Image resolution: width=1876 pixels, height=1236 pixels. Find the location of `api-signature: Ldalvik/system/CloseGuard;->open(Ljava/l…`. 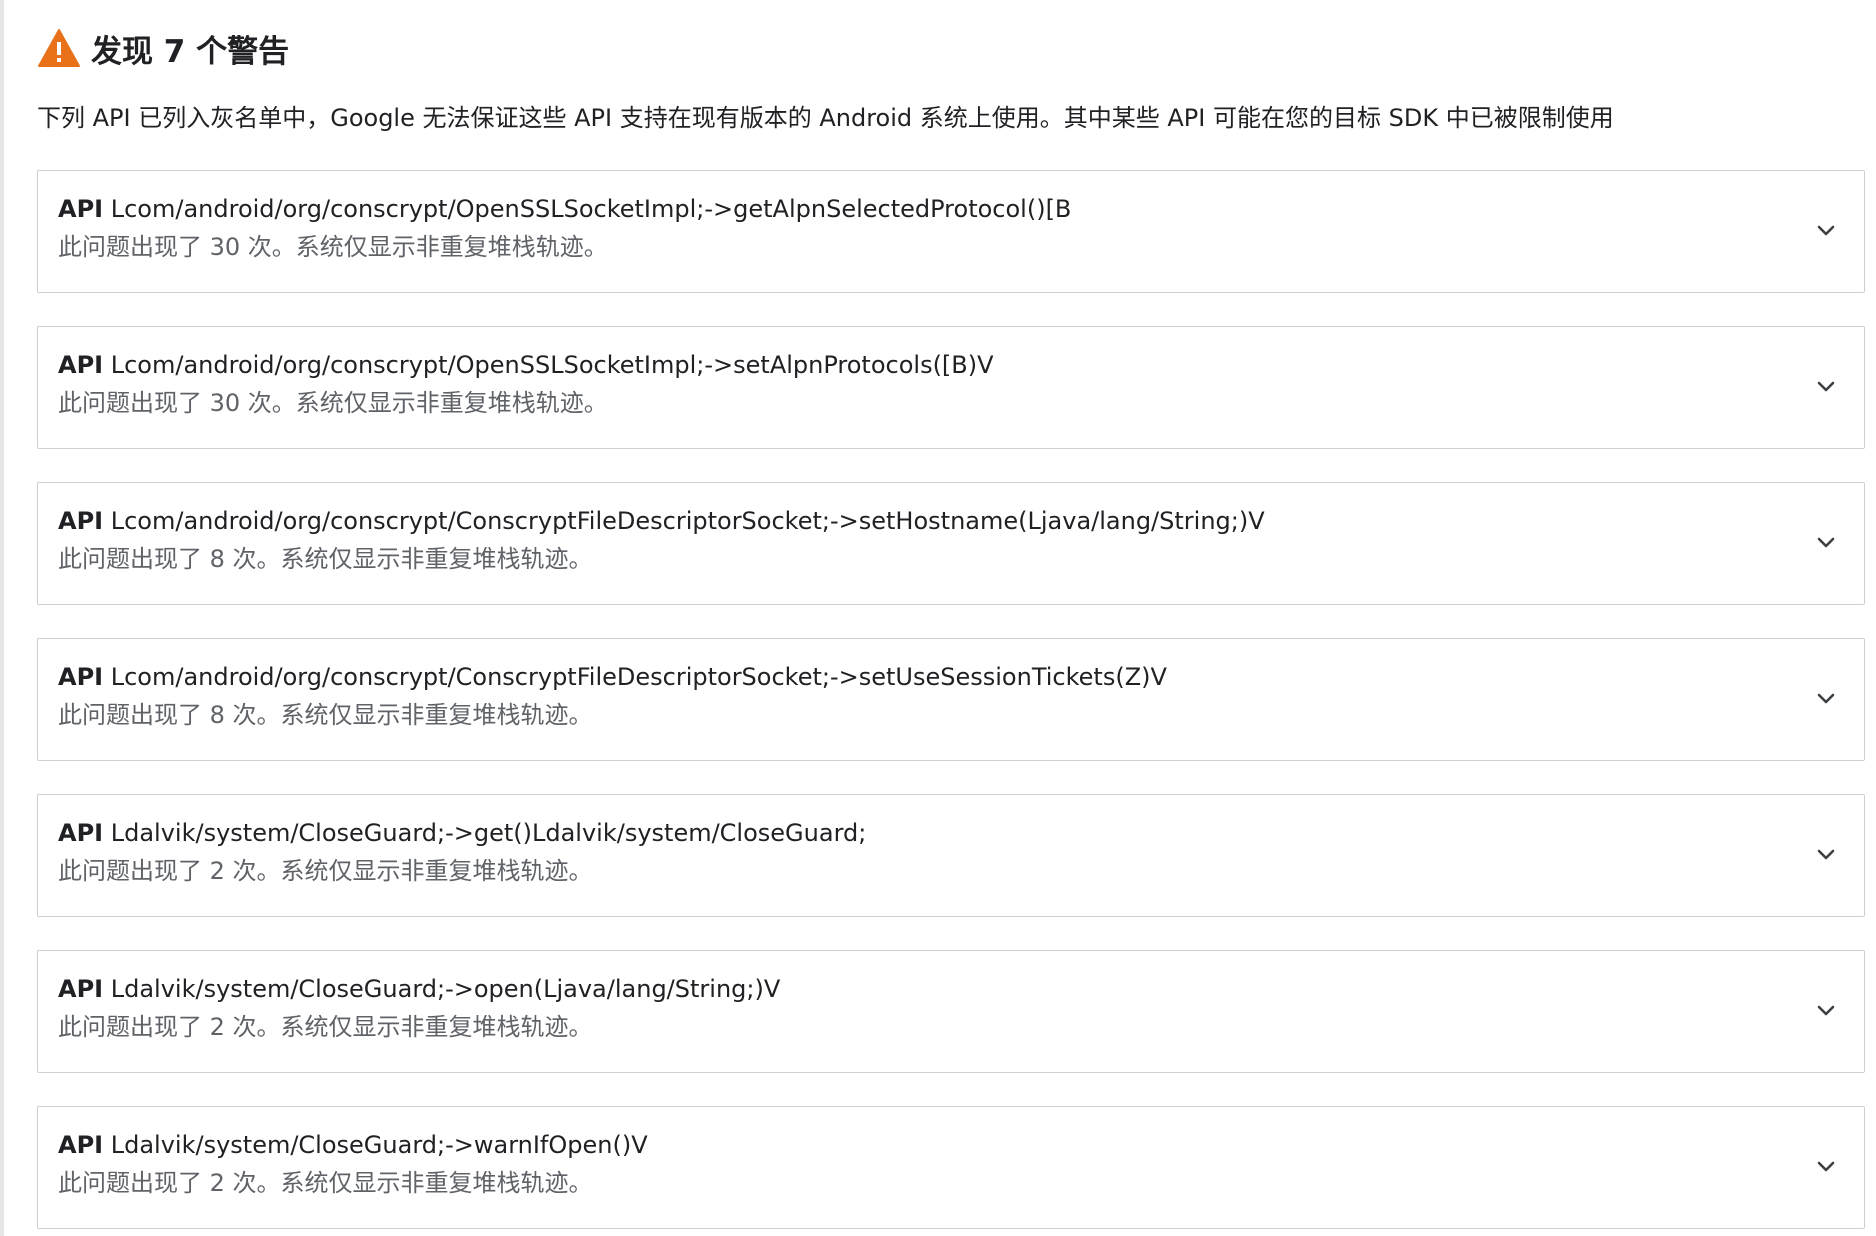

api-signature: Ldalvik/system/CloseGuard;->open(Ljava/l… is located at coordinates (445, 989).